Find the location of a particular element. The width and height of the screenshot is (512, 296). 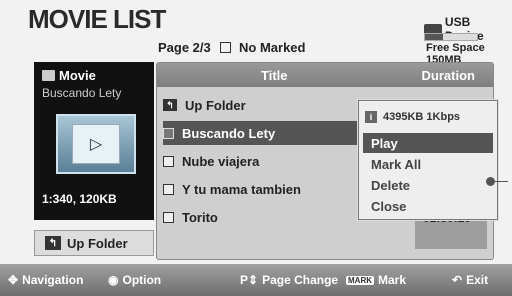

menu-item-mark-all: Mark All is located at coordinates (428, 164).